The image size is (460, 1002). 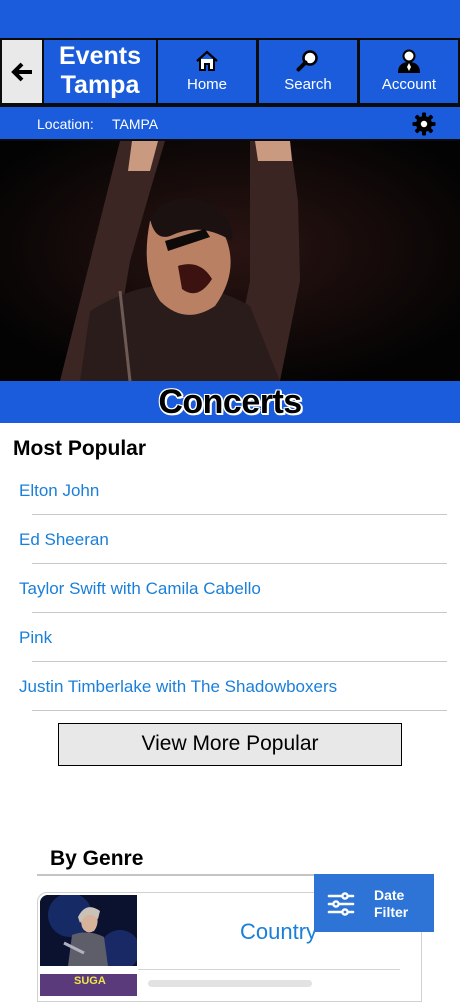 What do you see at coordinates (35, 638) in the screenshot?
I see `list-item-link: Pink` at bounding box center [35, 638].